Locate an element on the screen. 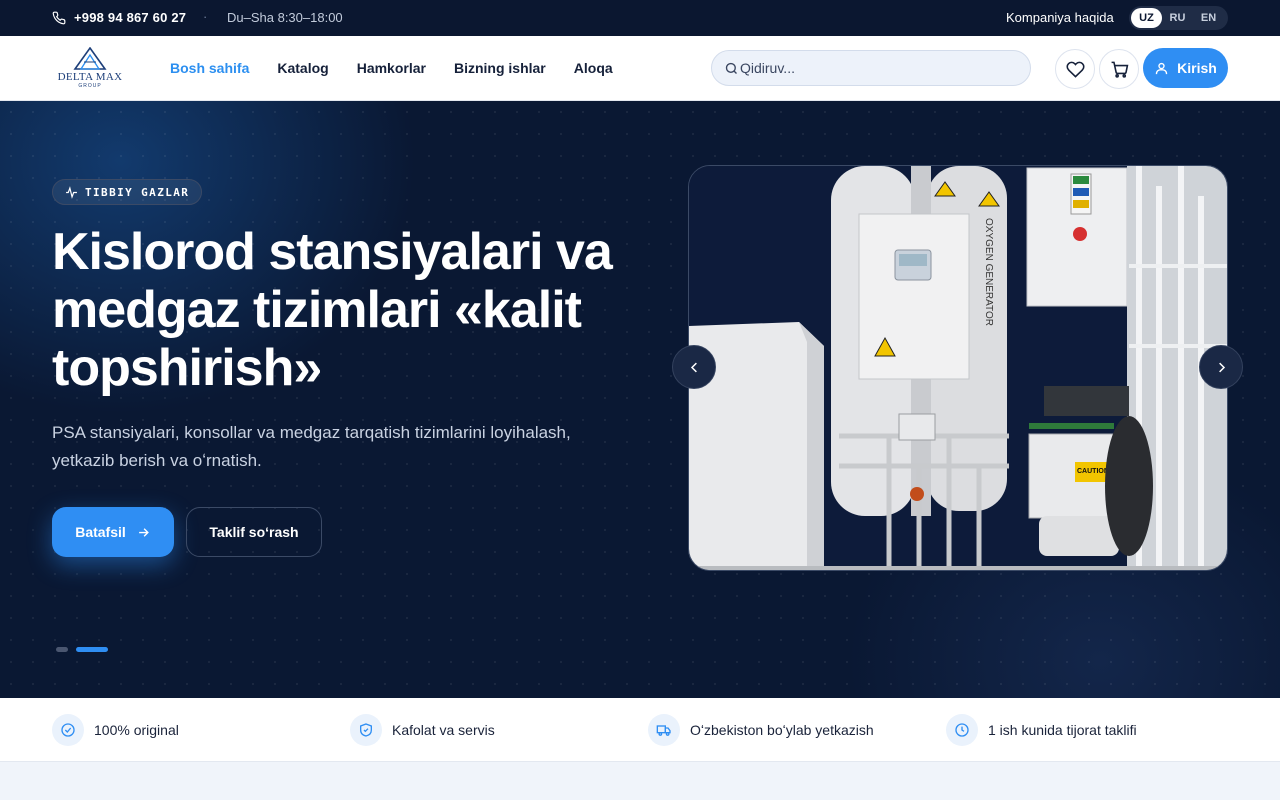 This screenshot has width=1280, height=800. nav-home: Bosh sahifa is located at coordinates (209, 68).